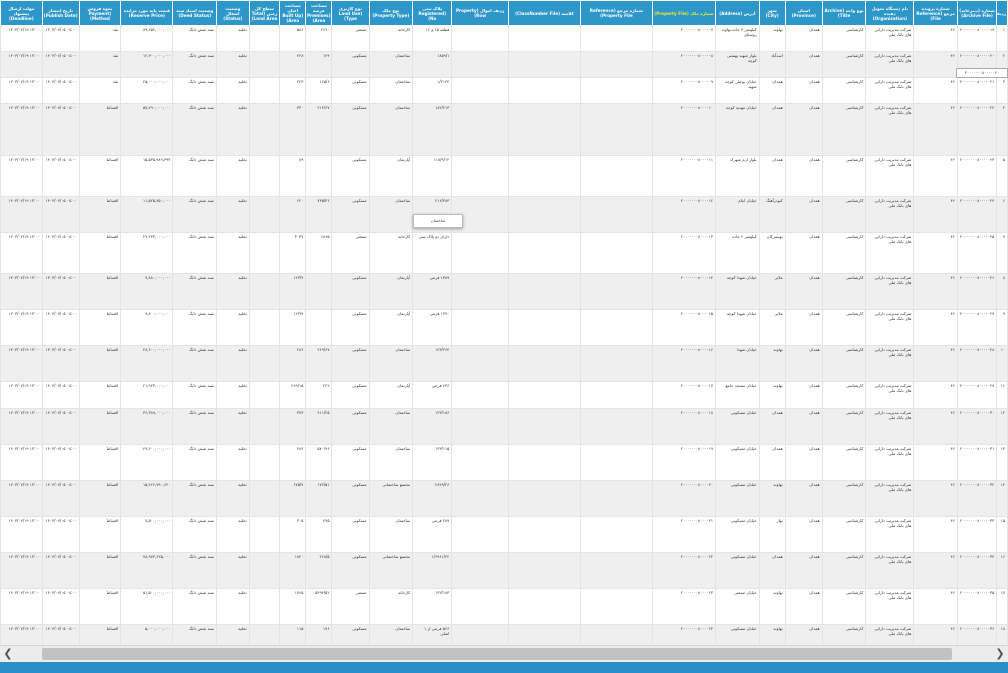  What do you see at coordinates (391, 13) in the screenshot?
I see `column-header: نوع ملک (Property Type)` at bounding box center [391, 13].